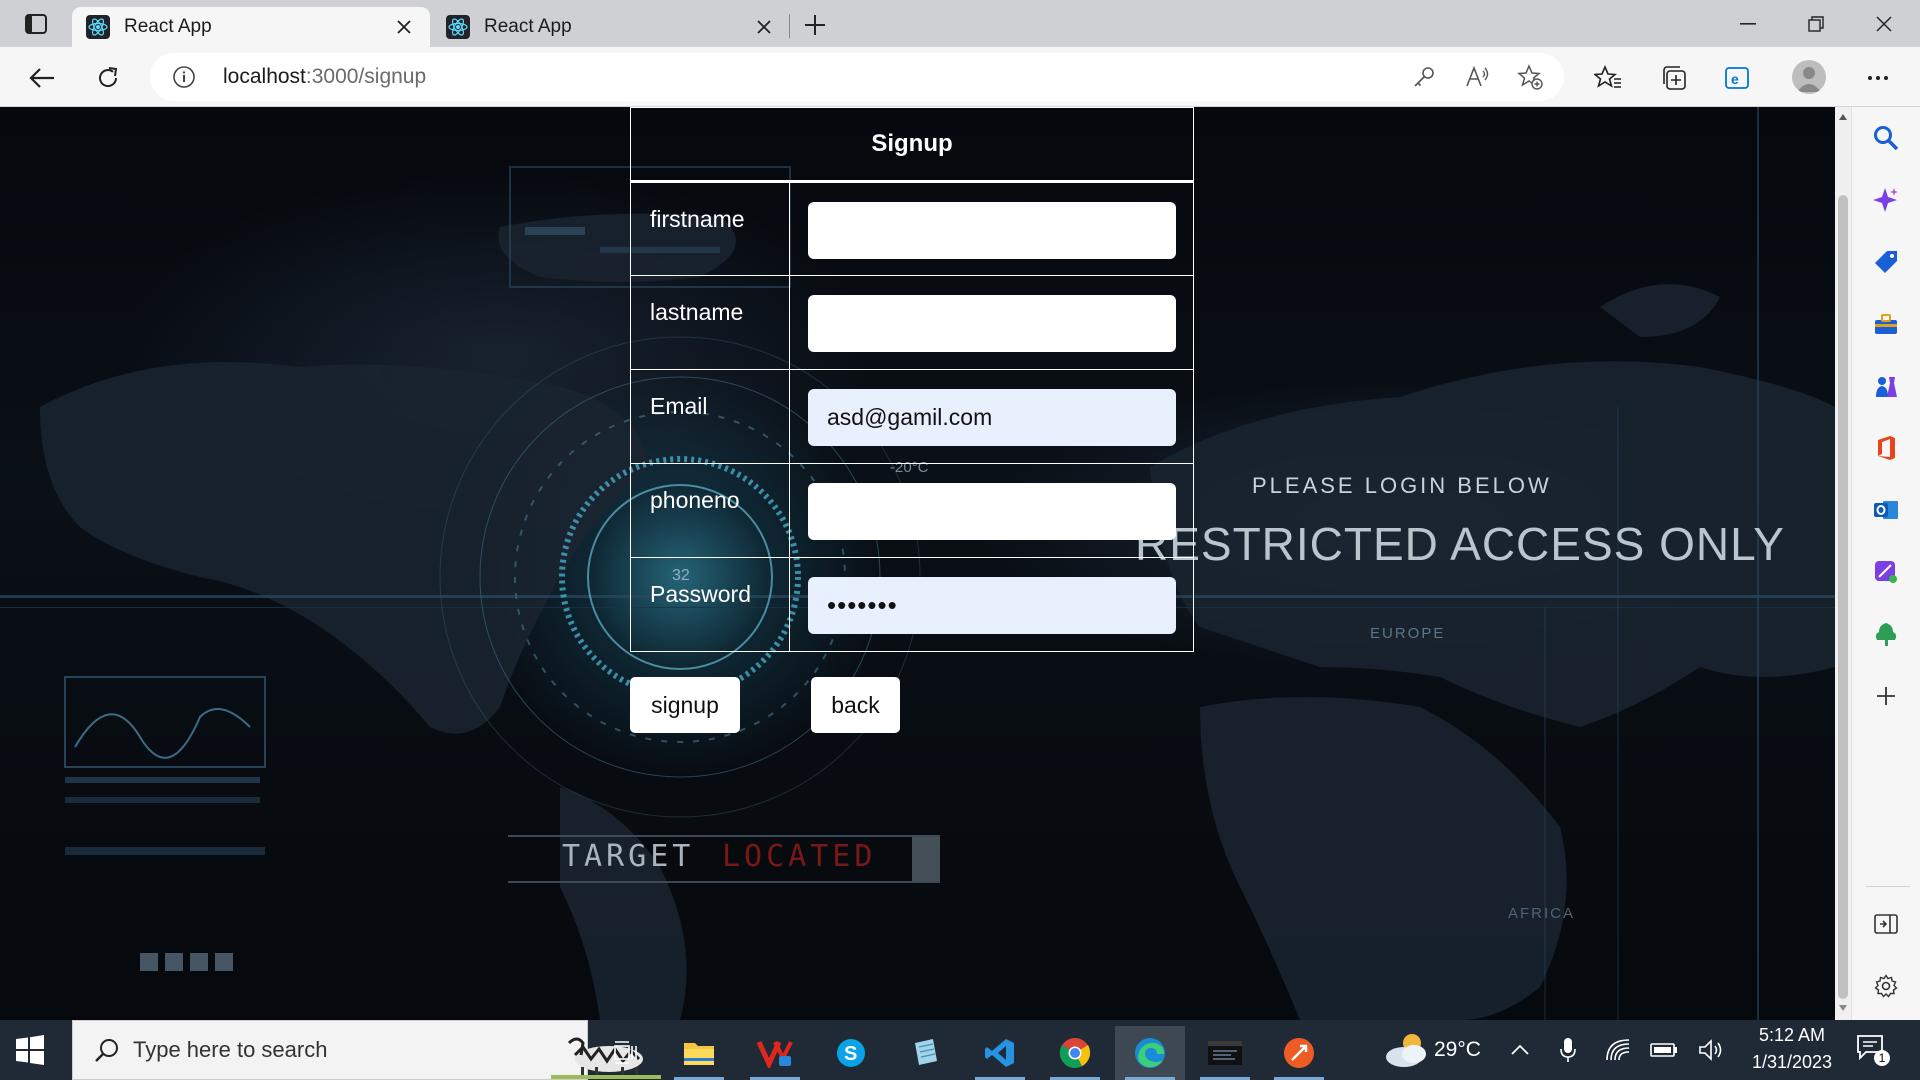 This screenshot has height=1080, width=1920. I want to click on volume-tray-button, so click(1712, 1050).